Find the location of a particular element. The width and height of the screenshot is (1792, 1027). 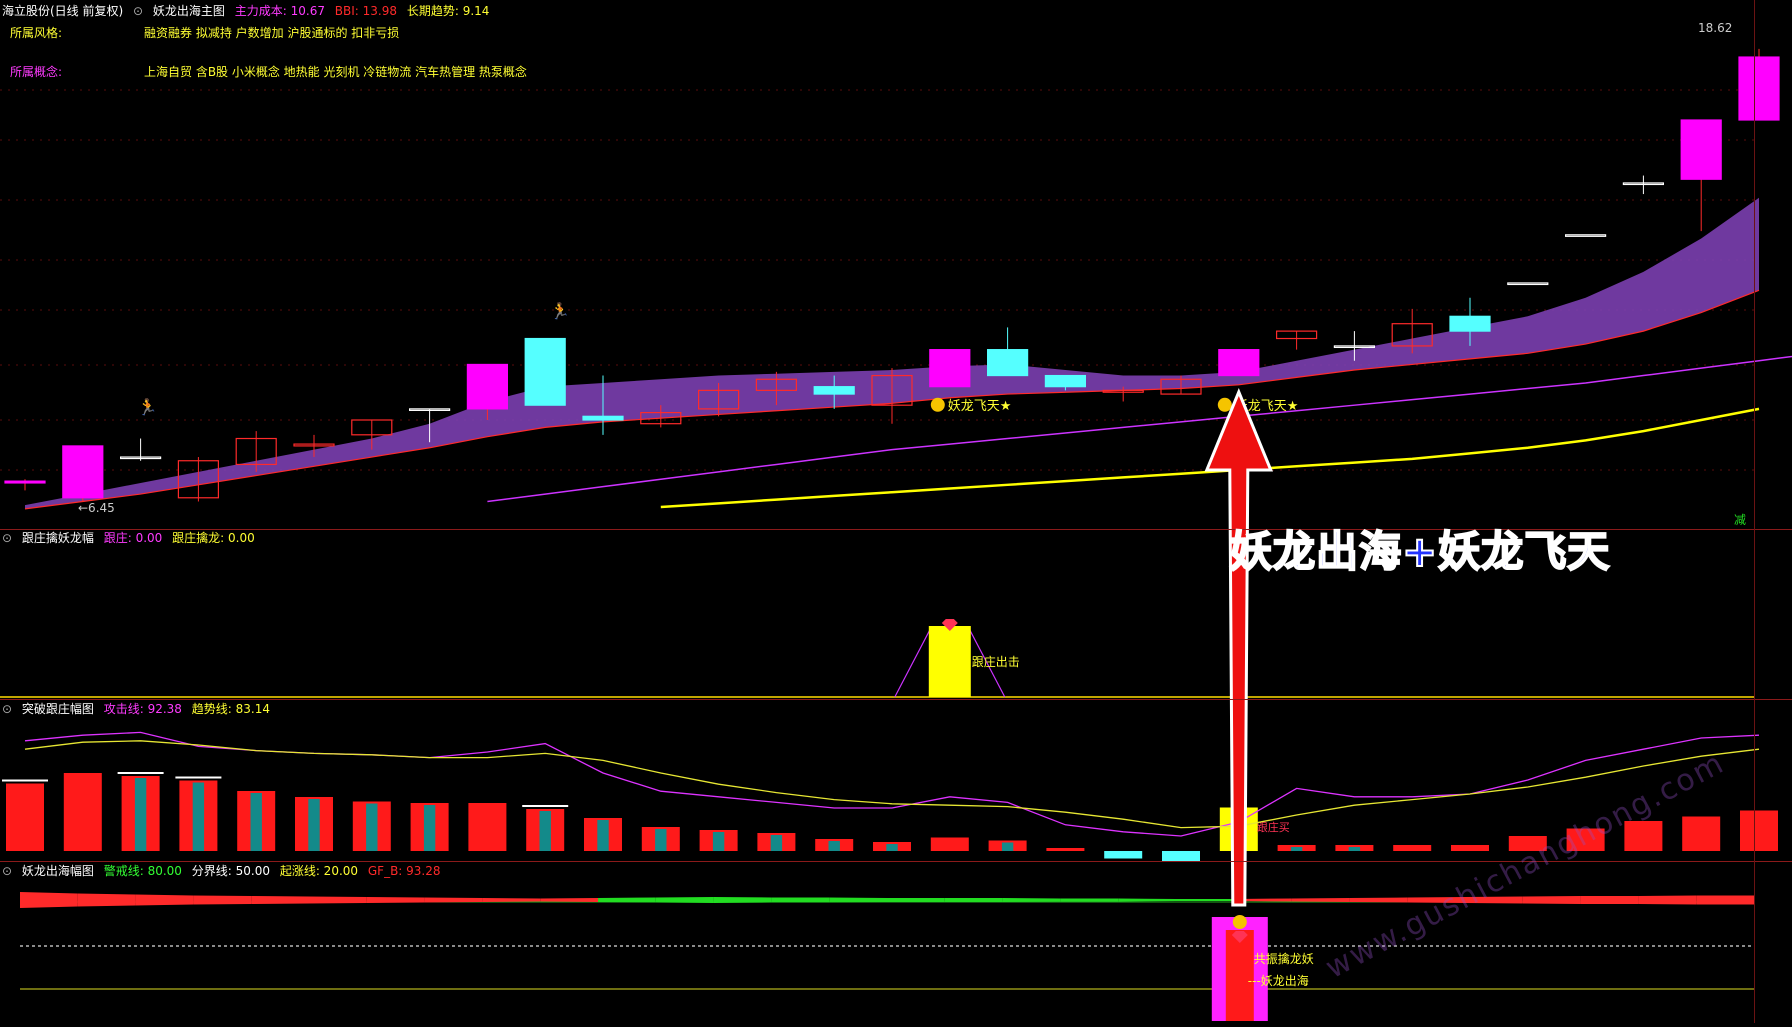

panel3-item-0: 攻击线: 92.38 is located at coordinates (142, 709).